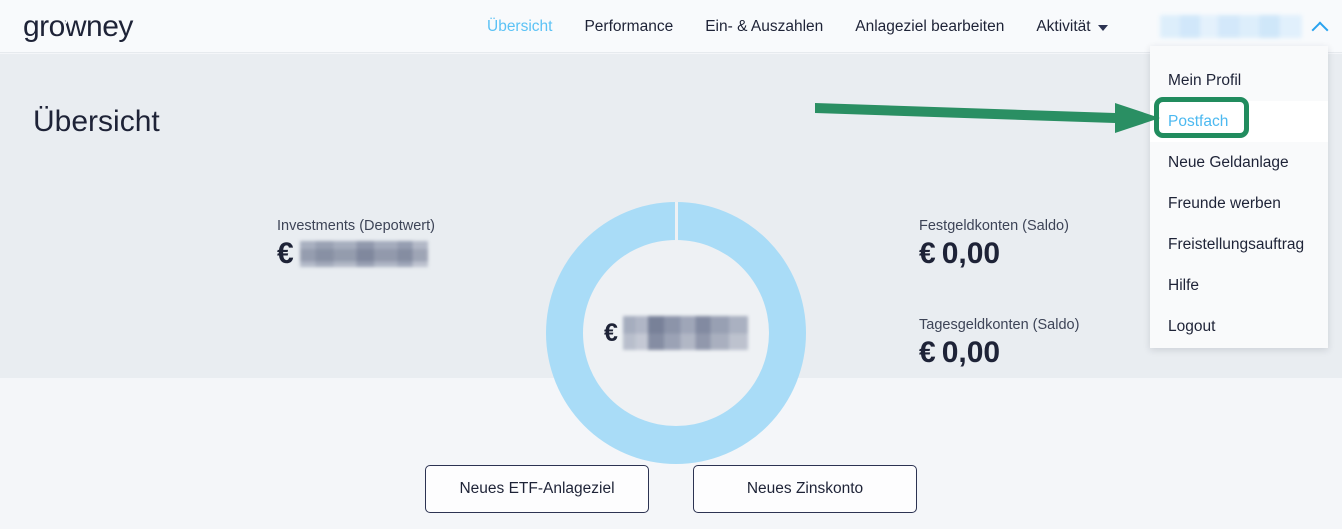 This screenshot has width=1342, height=529. Describe the element at coordinates (285, 253) in the screenshot. I see `stat-investments-currency: €` at that location.